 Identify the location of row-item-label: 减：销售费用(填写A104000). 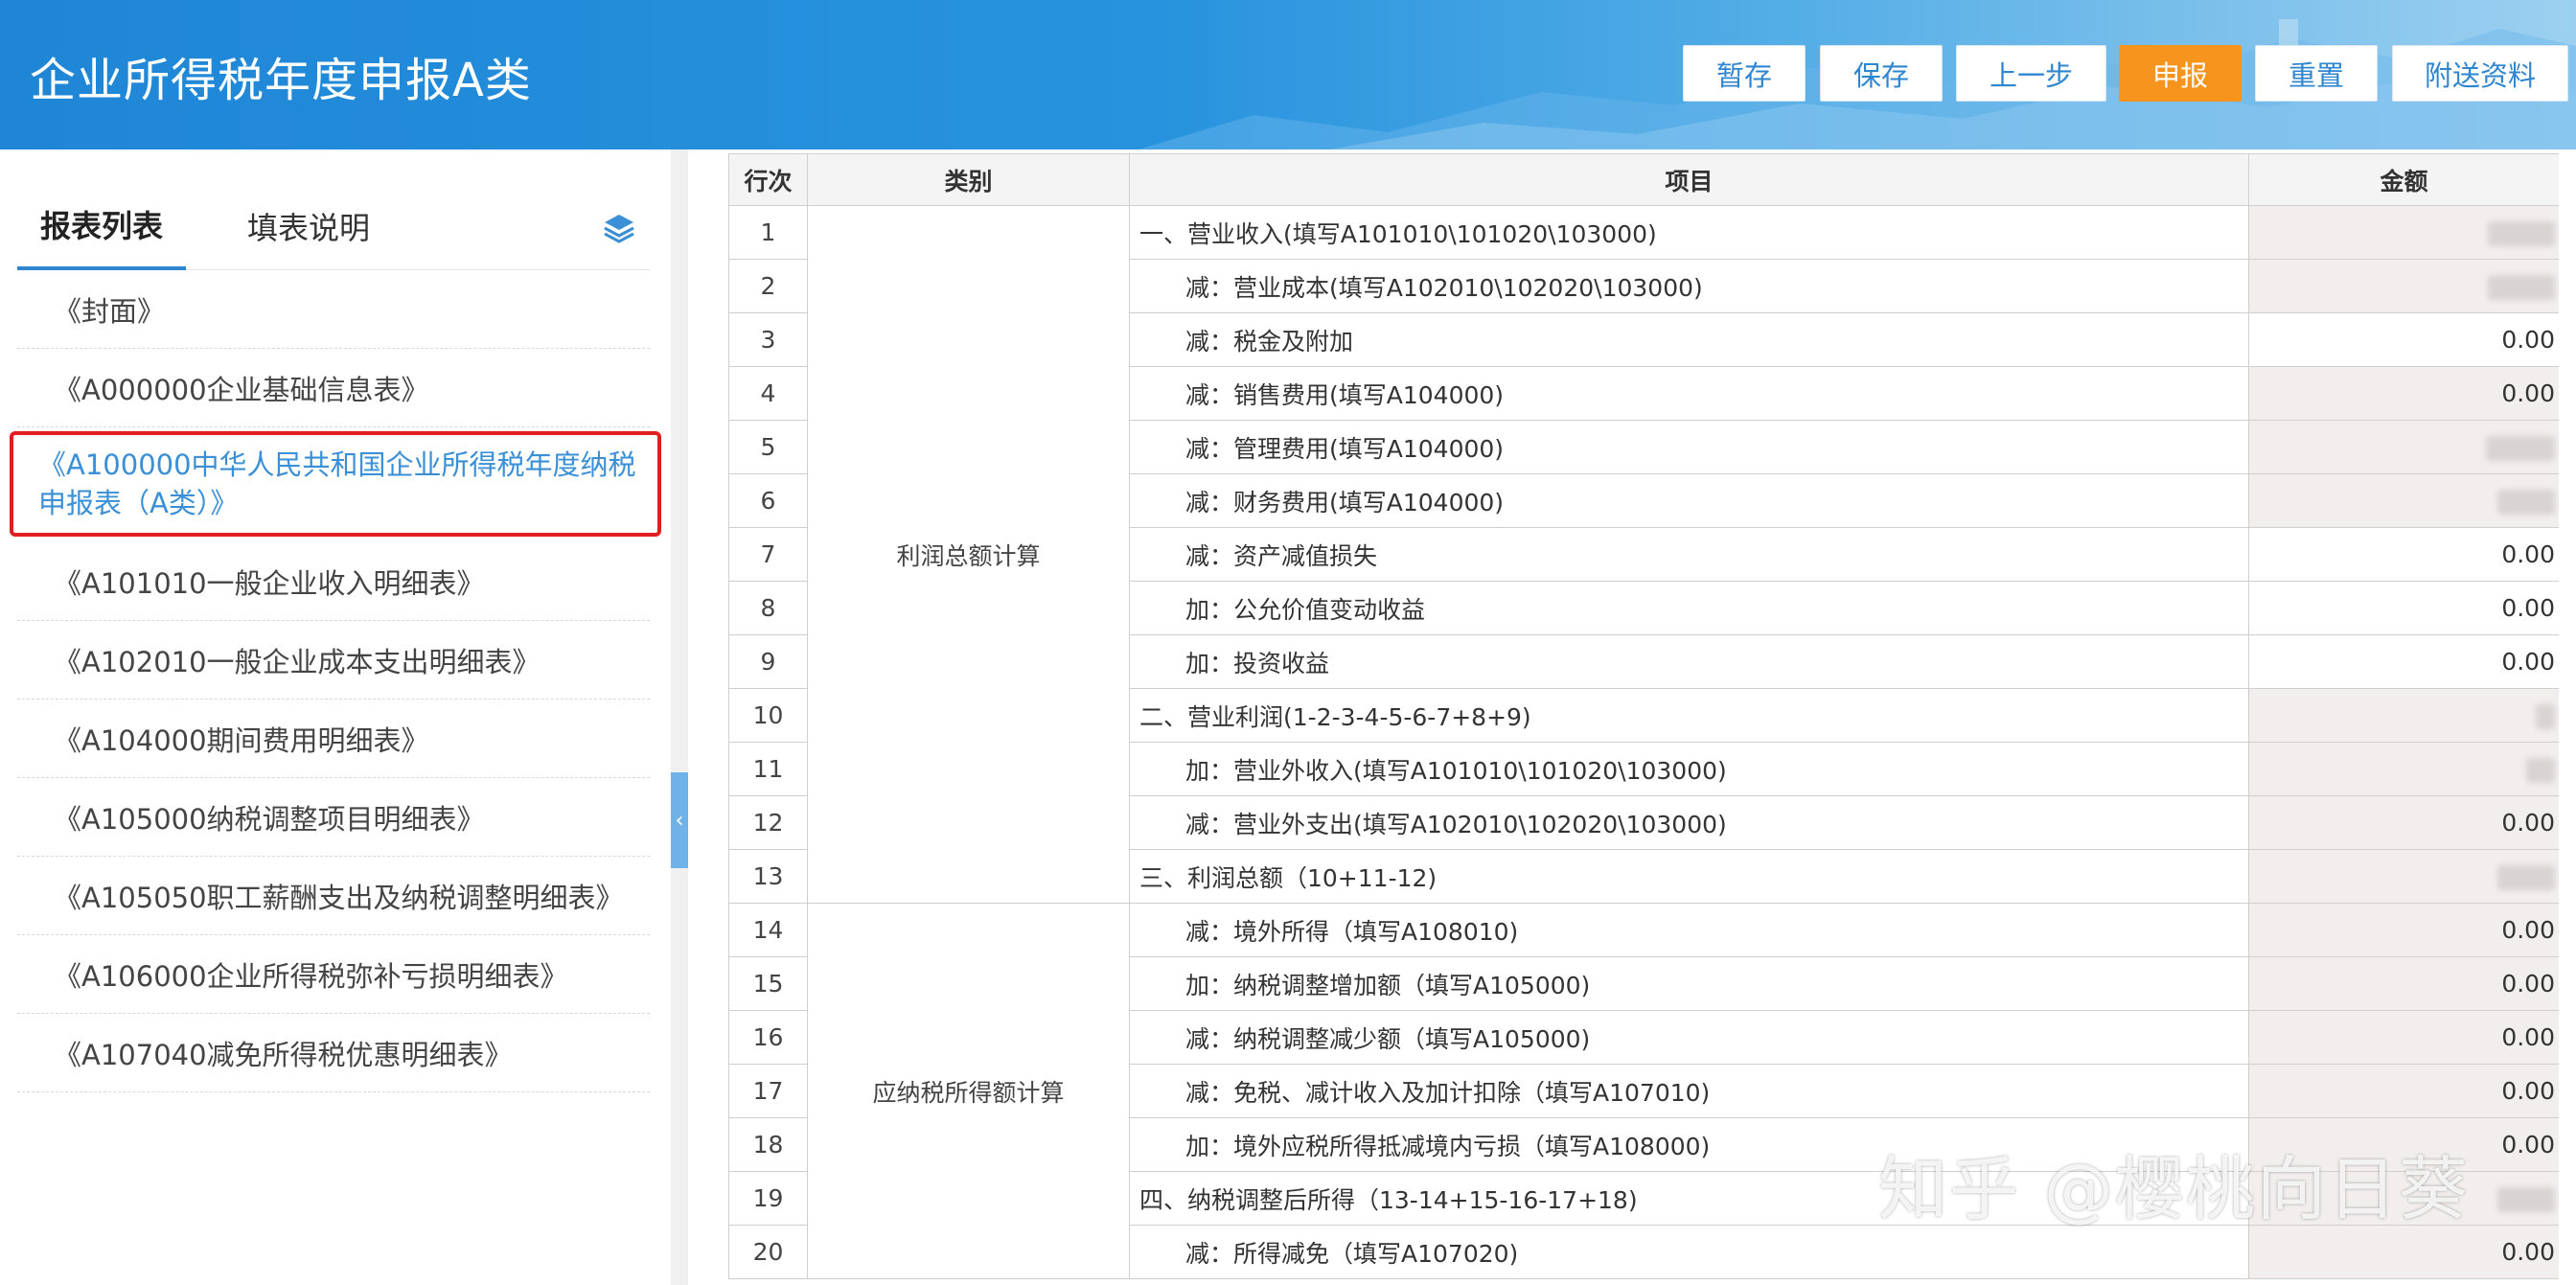
(1689, 393).